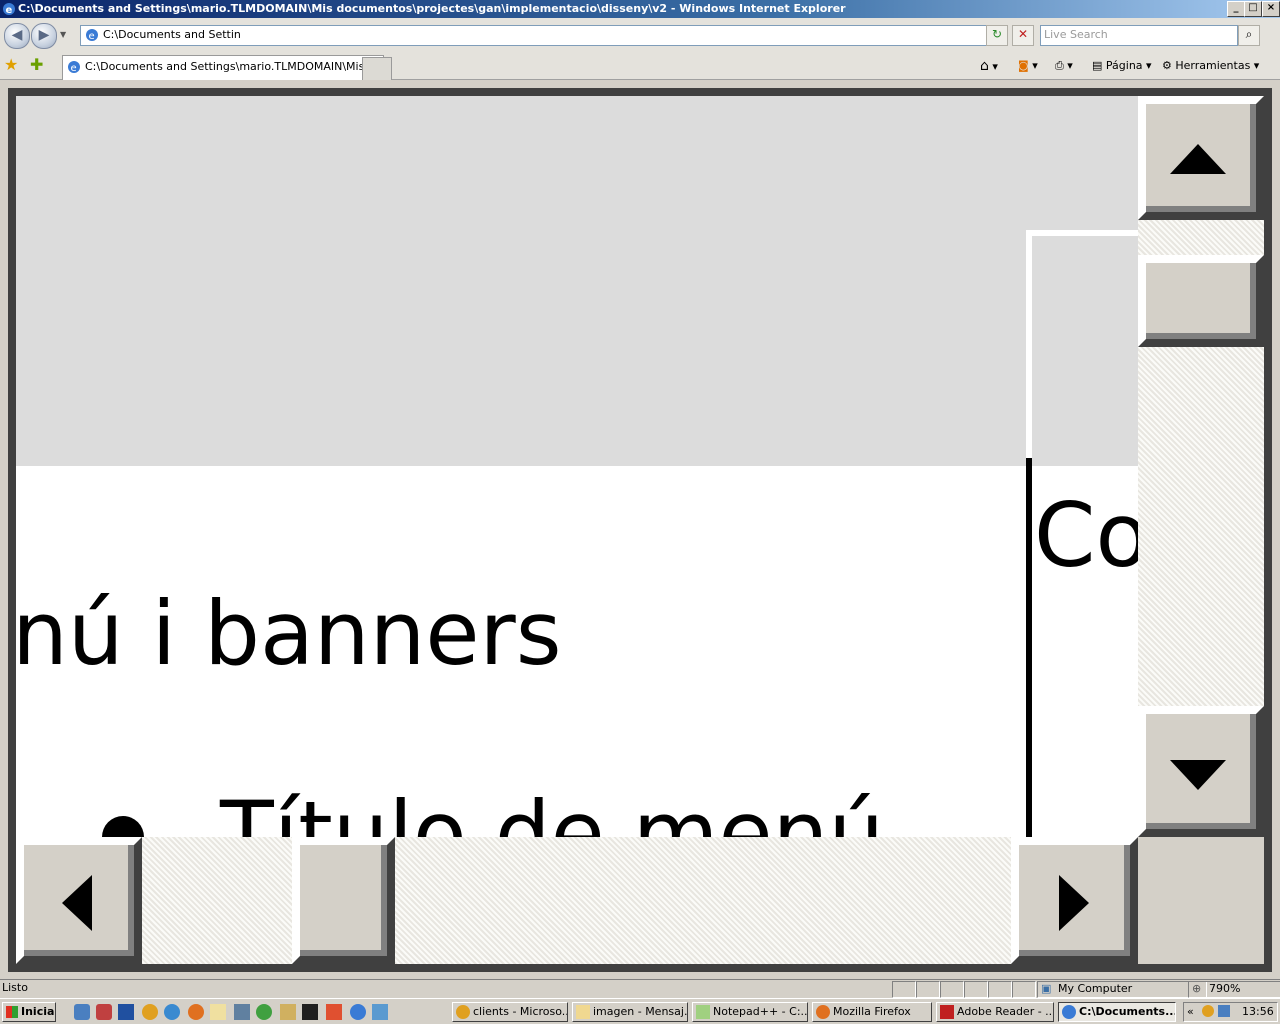  I want to click on scroll-up-button, so click(1201, 158).